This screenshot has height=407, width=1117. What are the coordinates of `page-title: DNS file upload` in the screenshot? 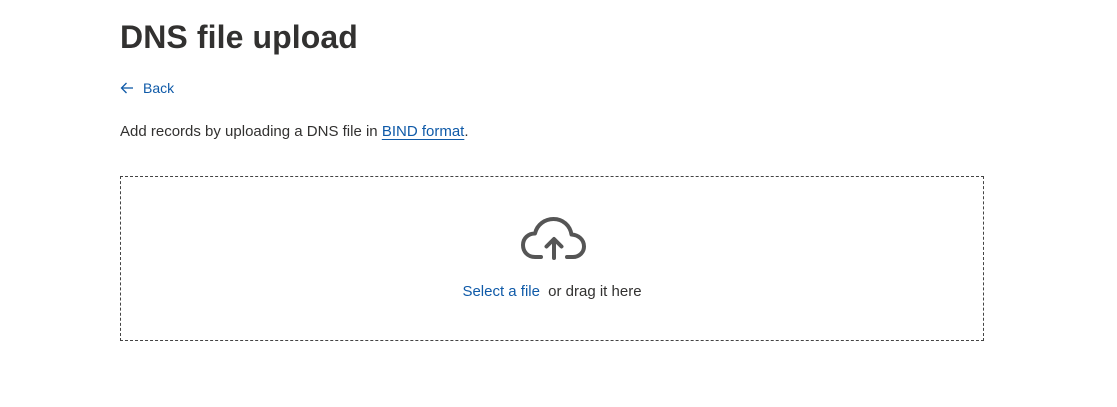 It's located at (239, 37).